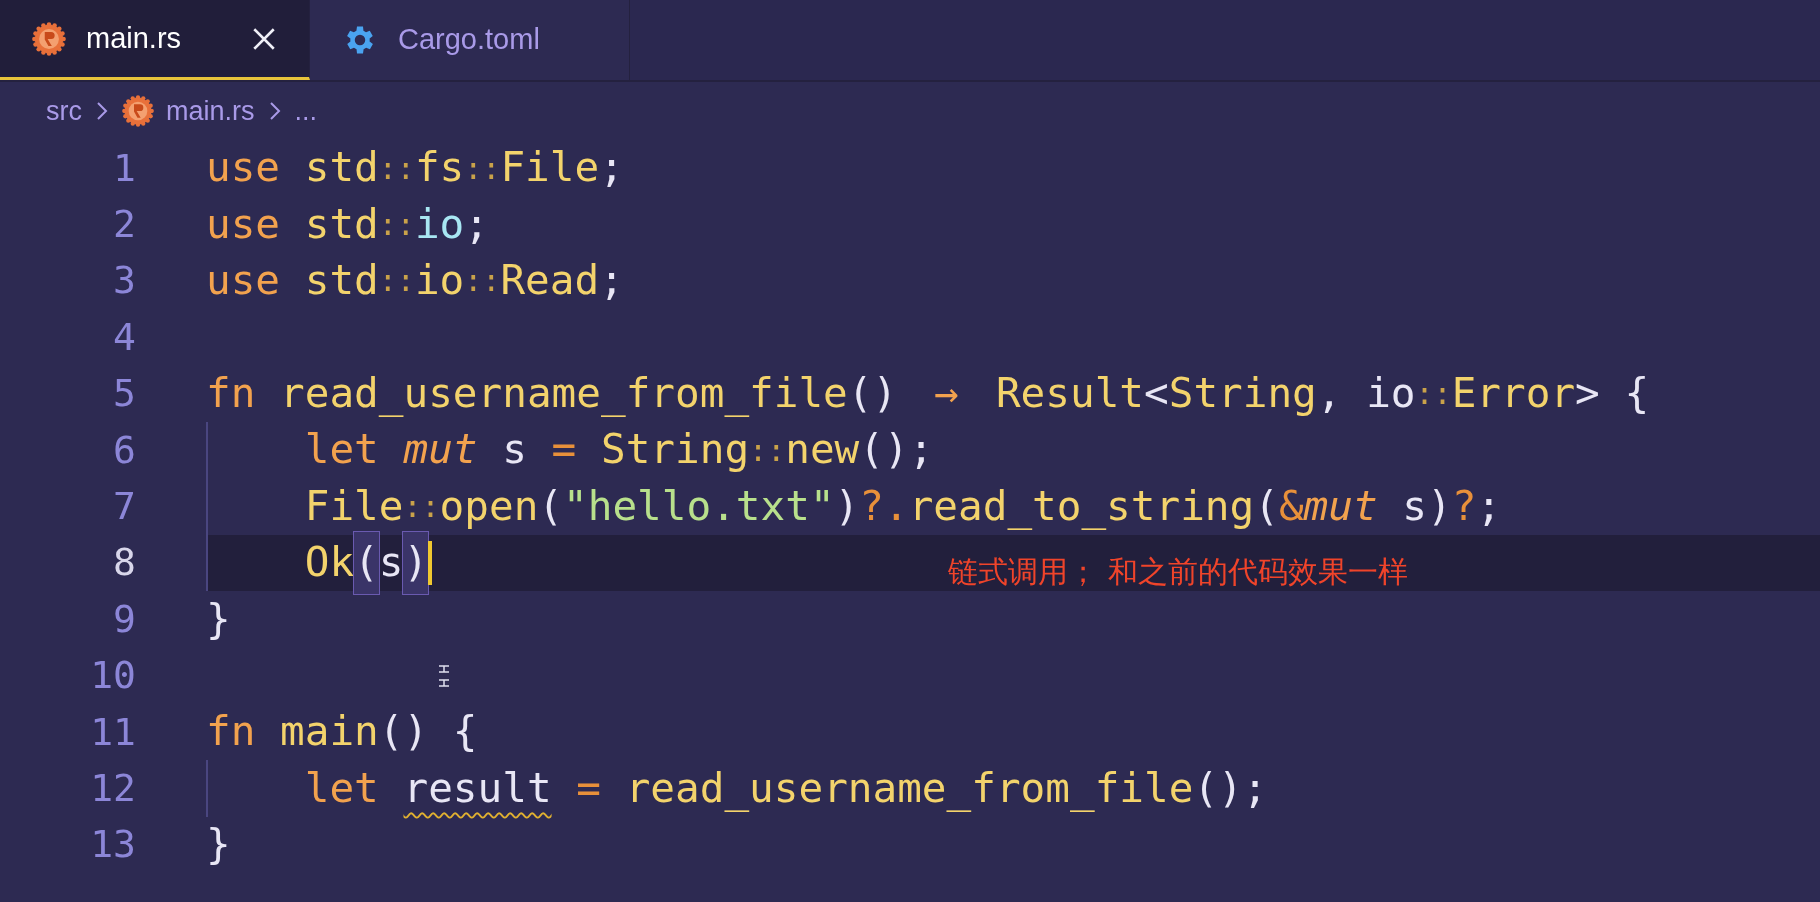 This screenshot has width=1820, height=902. What do you see at coordinates (329, 732) in the screenshot?
I see `code-token: main` at bounding box center [329, 732].